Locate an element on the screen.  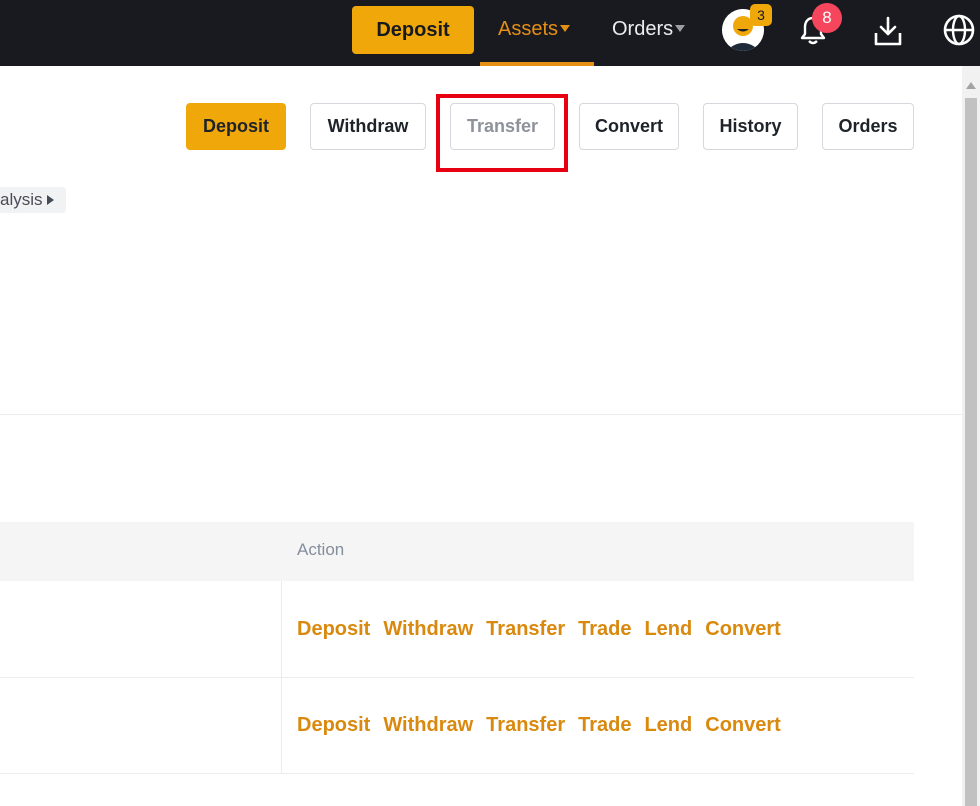
orders-button: Orders is located at coordinates (868, 126).